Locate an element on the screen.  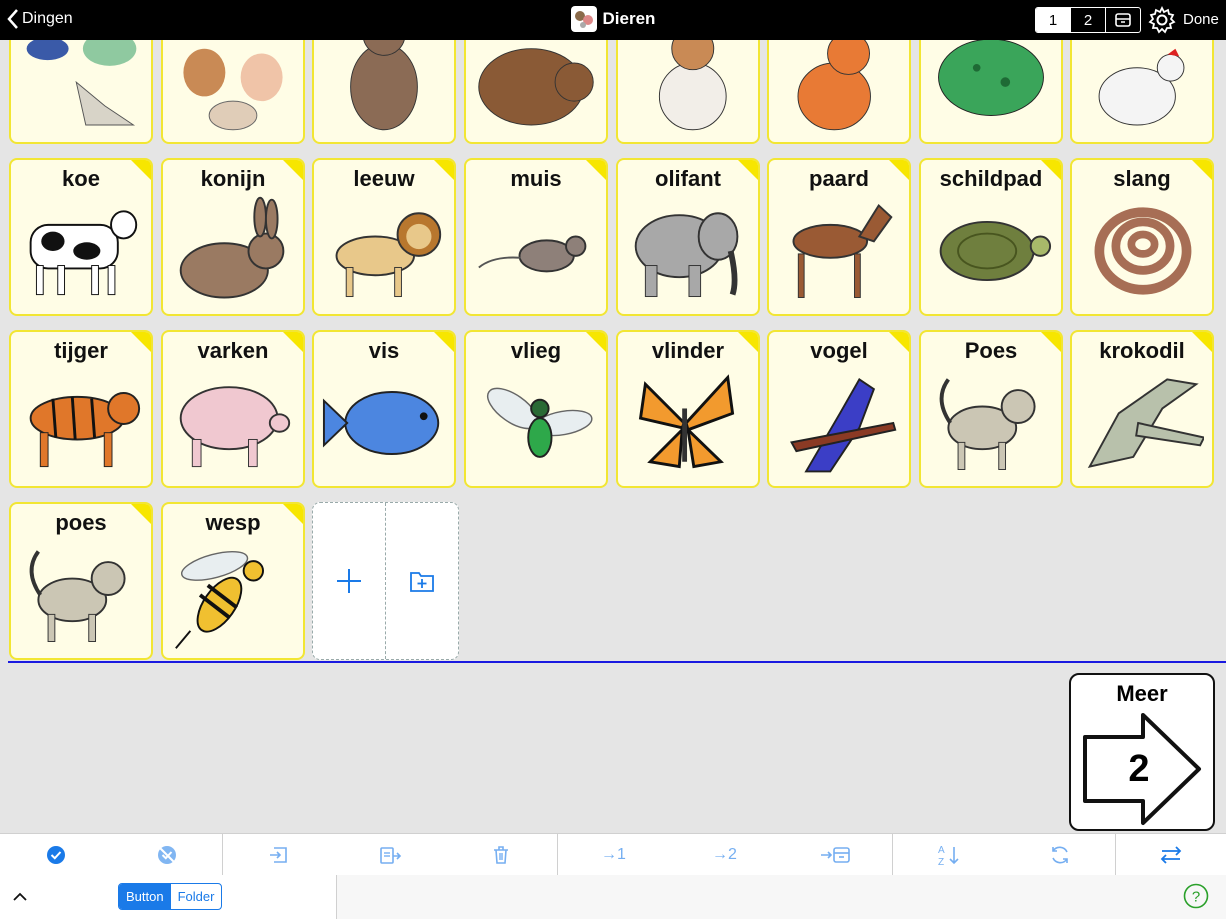
grid-cell-krokodil: krokodil is located at coordinates (1142, 409).